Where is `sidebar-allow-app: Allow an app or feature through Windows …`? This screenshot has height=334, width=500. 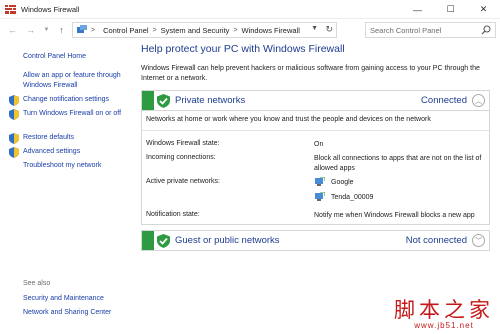
sidebar-allow-app: Allow an app or feature through Windows … is located at coordinates (73, 81).